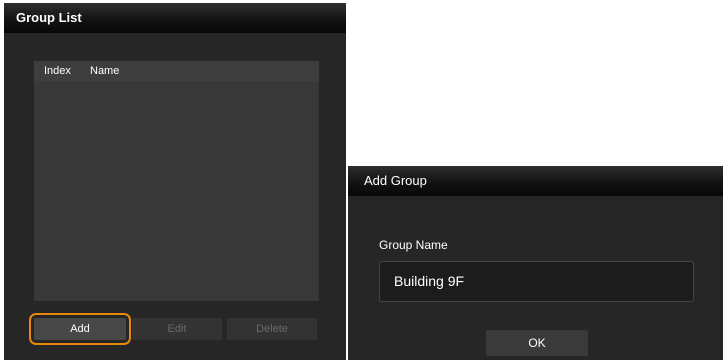 The width and height of the screenshot is (723, 360). Describe the element at coordinates (204, 71) in the screenshot. I see `column-header-name: Name` at that location.